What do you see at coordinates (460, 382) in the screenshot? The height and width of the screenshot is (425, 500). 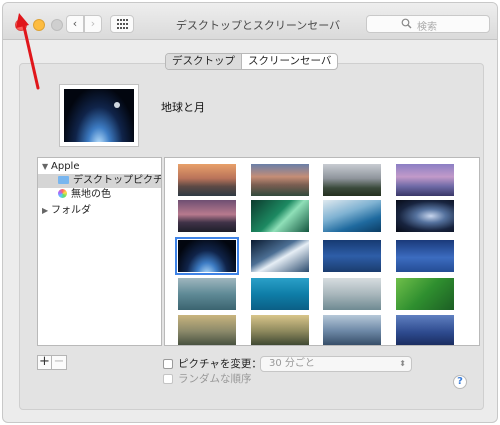 I see `help-button: ?` at bounding box center [460, 382].